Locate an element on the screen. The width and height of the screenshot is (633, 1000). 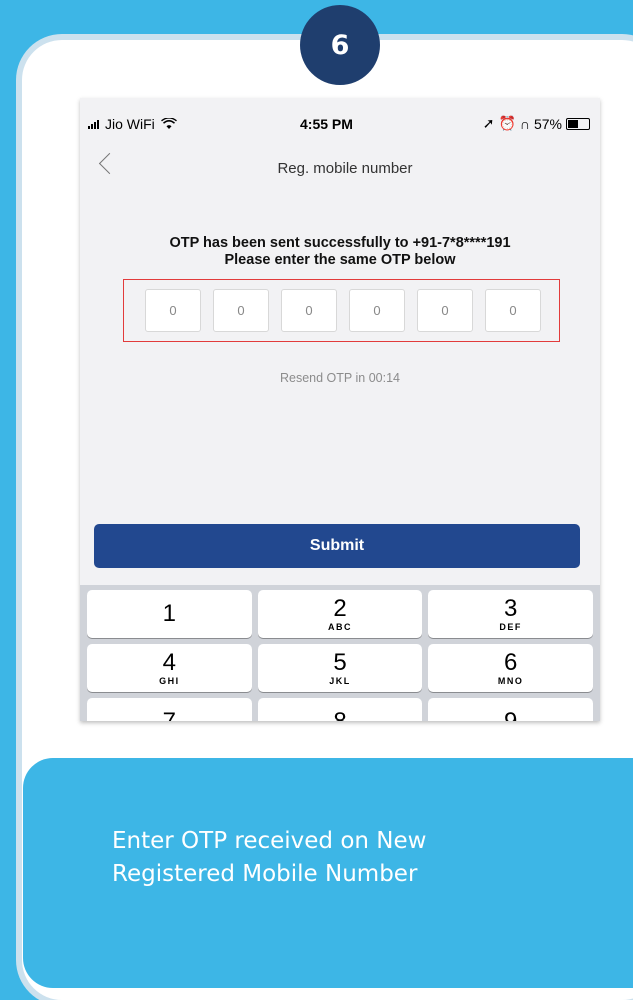
alarm-icon: ⏰ is located at coordinates (507, 123).